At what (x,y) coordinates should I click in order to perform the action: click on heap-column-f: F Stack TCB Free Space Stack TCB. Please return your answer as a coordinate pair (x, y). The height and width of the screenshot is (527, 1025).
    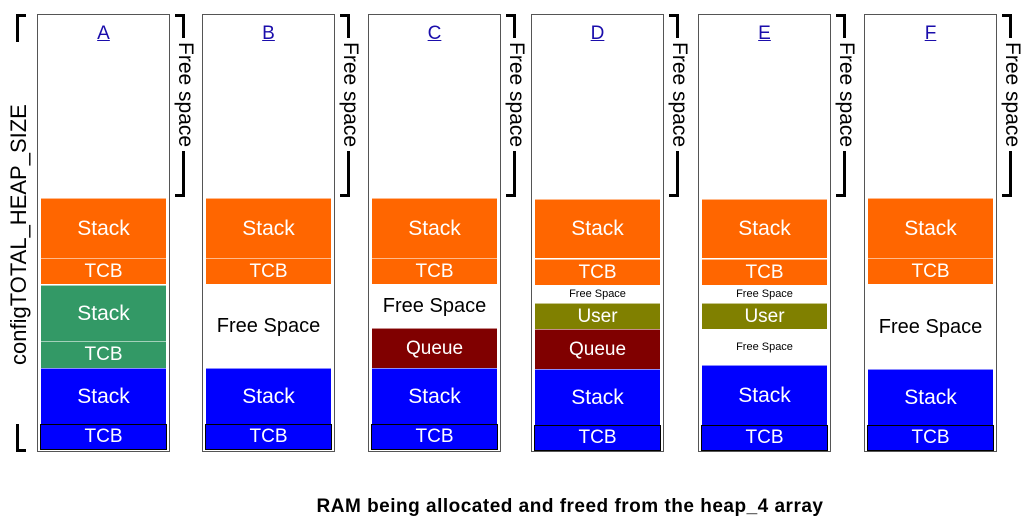
    Looking at the image, I should click on (930, 233).